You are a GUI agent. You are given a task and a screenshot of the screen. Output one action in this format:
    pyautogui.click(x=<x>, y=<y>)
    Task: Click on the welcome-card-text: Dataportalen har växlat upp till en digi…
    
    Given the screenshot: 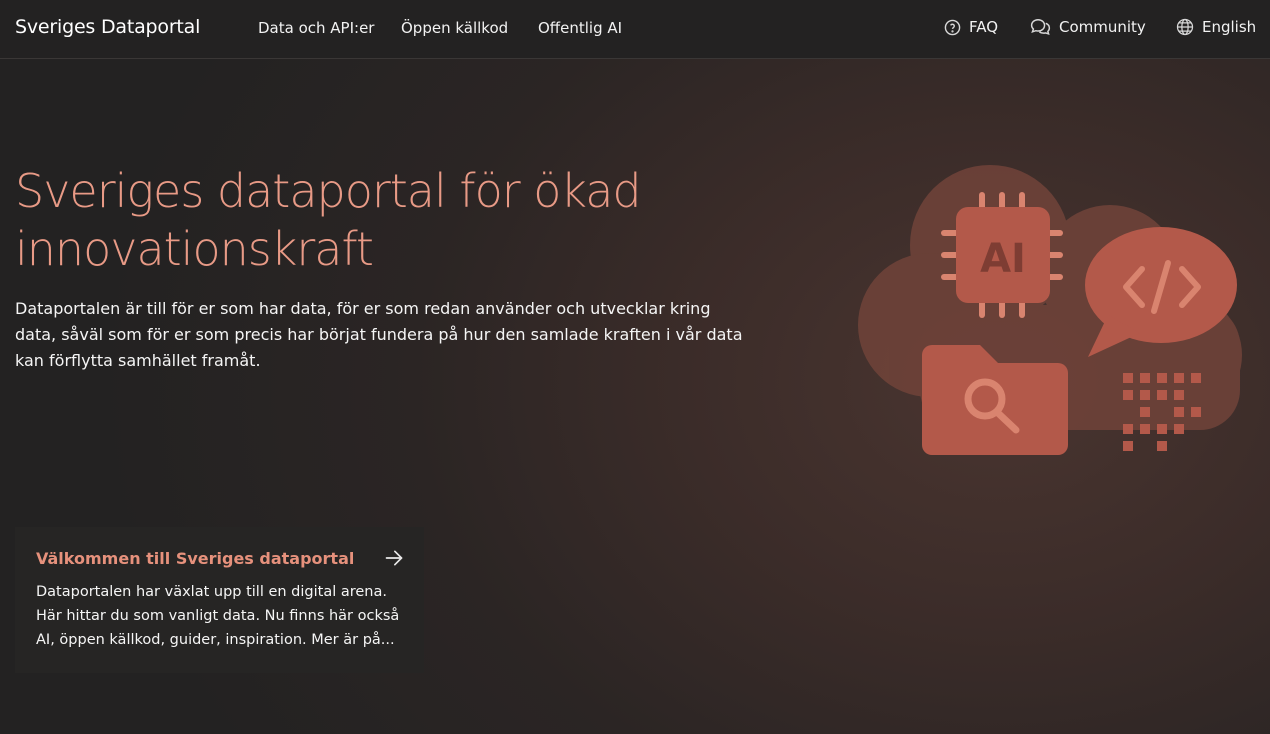 What is the action you would take?
    pyautogui.click(x=218, y=616)
    